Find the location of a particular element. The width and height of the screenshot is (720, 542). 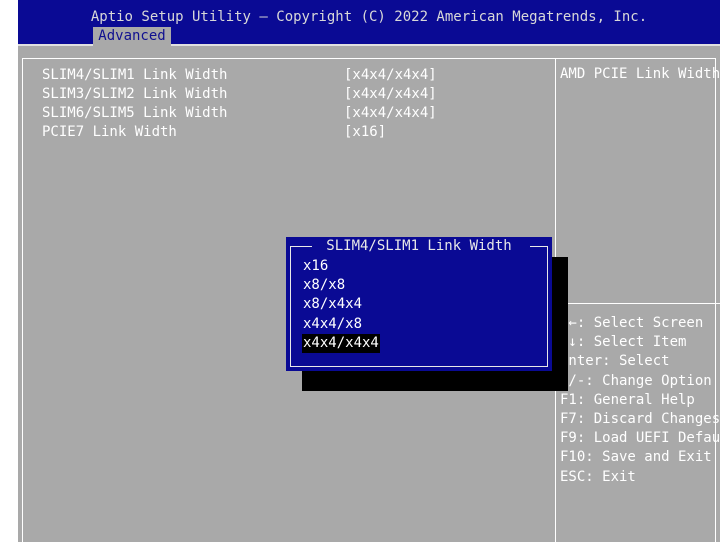

setting-label: PCIE7 Link Width is located at coordinates (109, 132).